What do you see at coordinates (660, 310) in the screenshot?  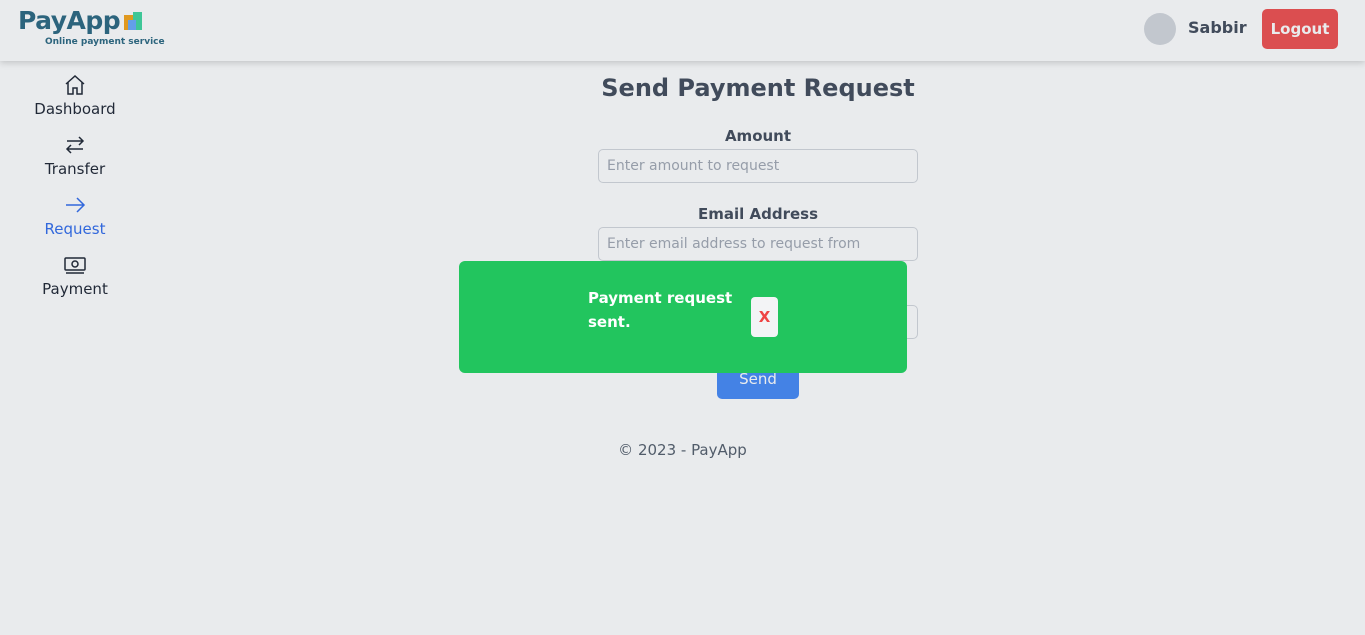 I see `toast-message: Payment request sent.` at bounding box center [660, 310].